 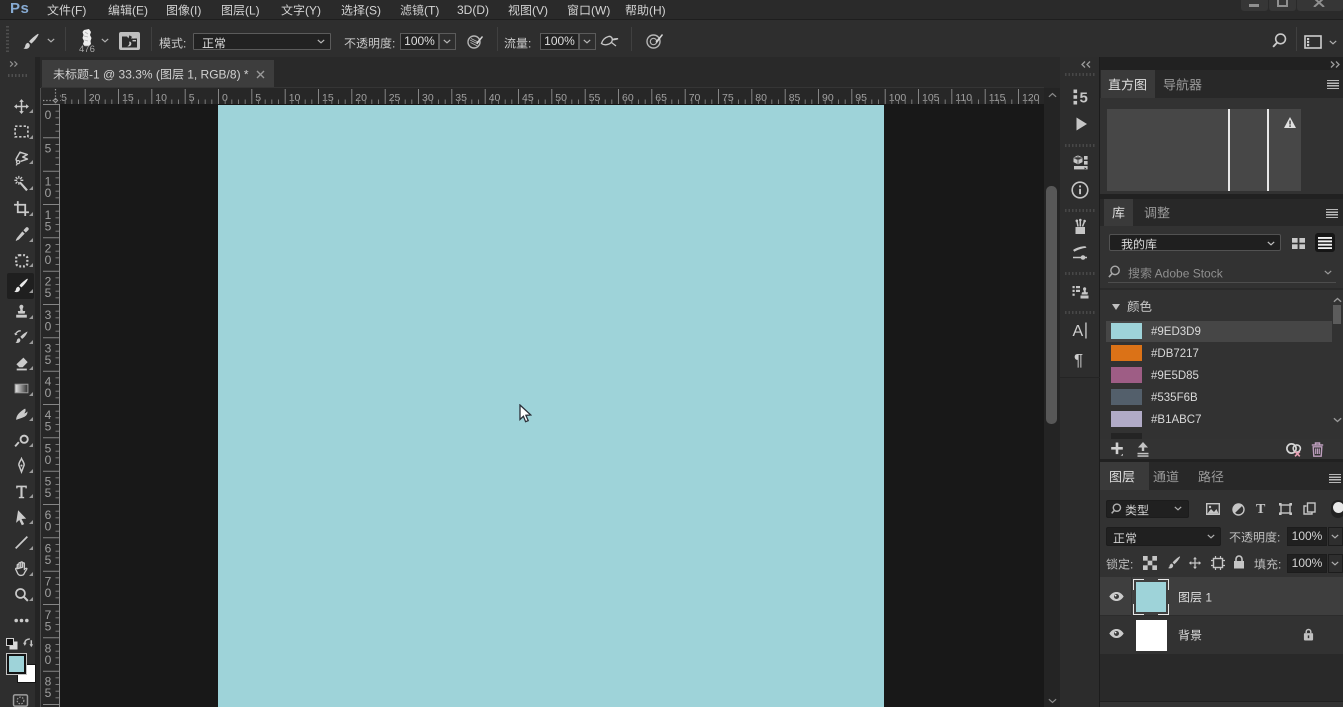 What do you see at coordinates (963, 98) in the screenshot?
I see `svg-text: 110` at bounding box center [963, 98].